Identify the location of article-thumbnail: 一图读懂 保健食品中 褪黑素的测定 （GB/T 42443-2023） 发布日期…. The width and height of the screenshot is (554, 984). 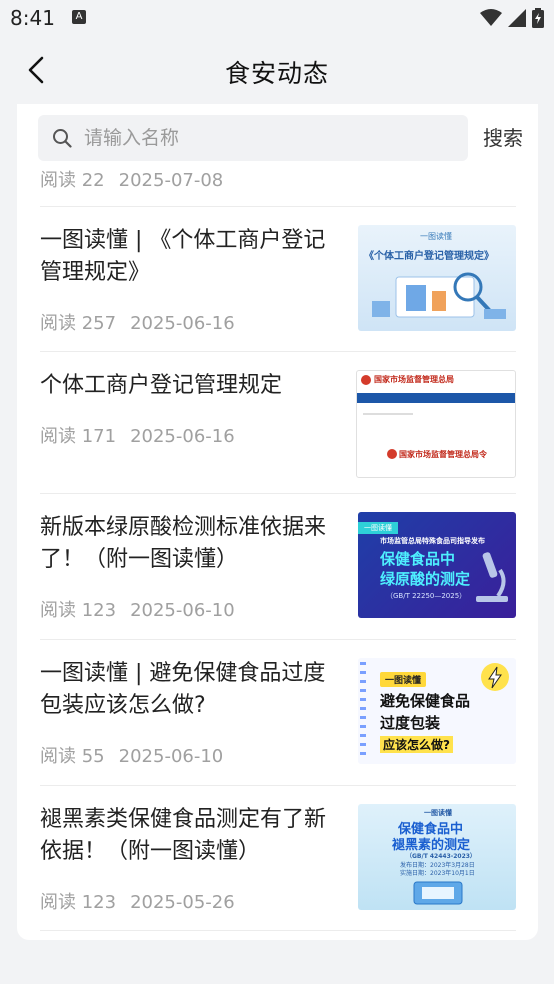
(437, 857).